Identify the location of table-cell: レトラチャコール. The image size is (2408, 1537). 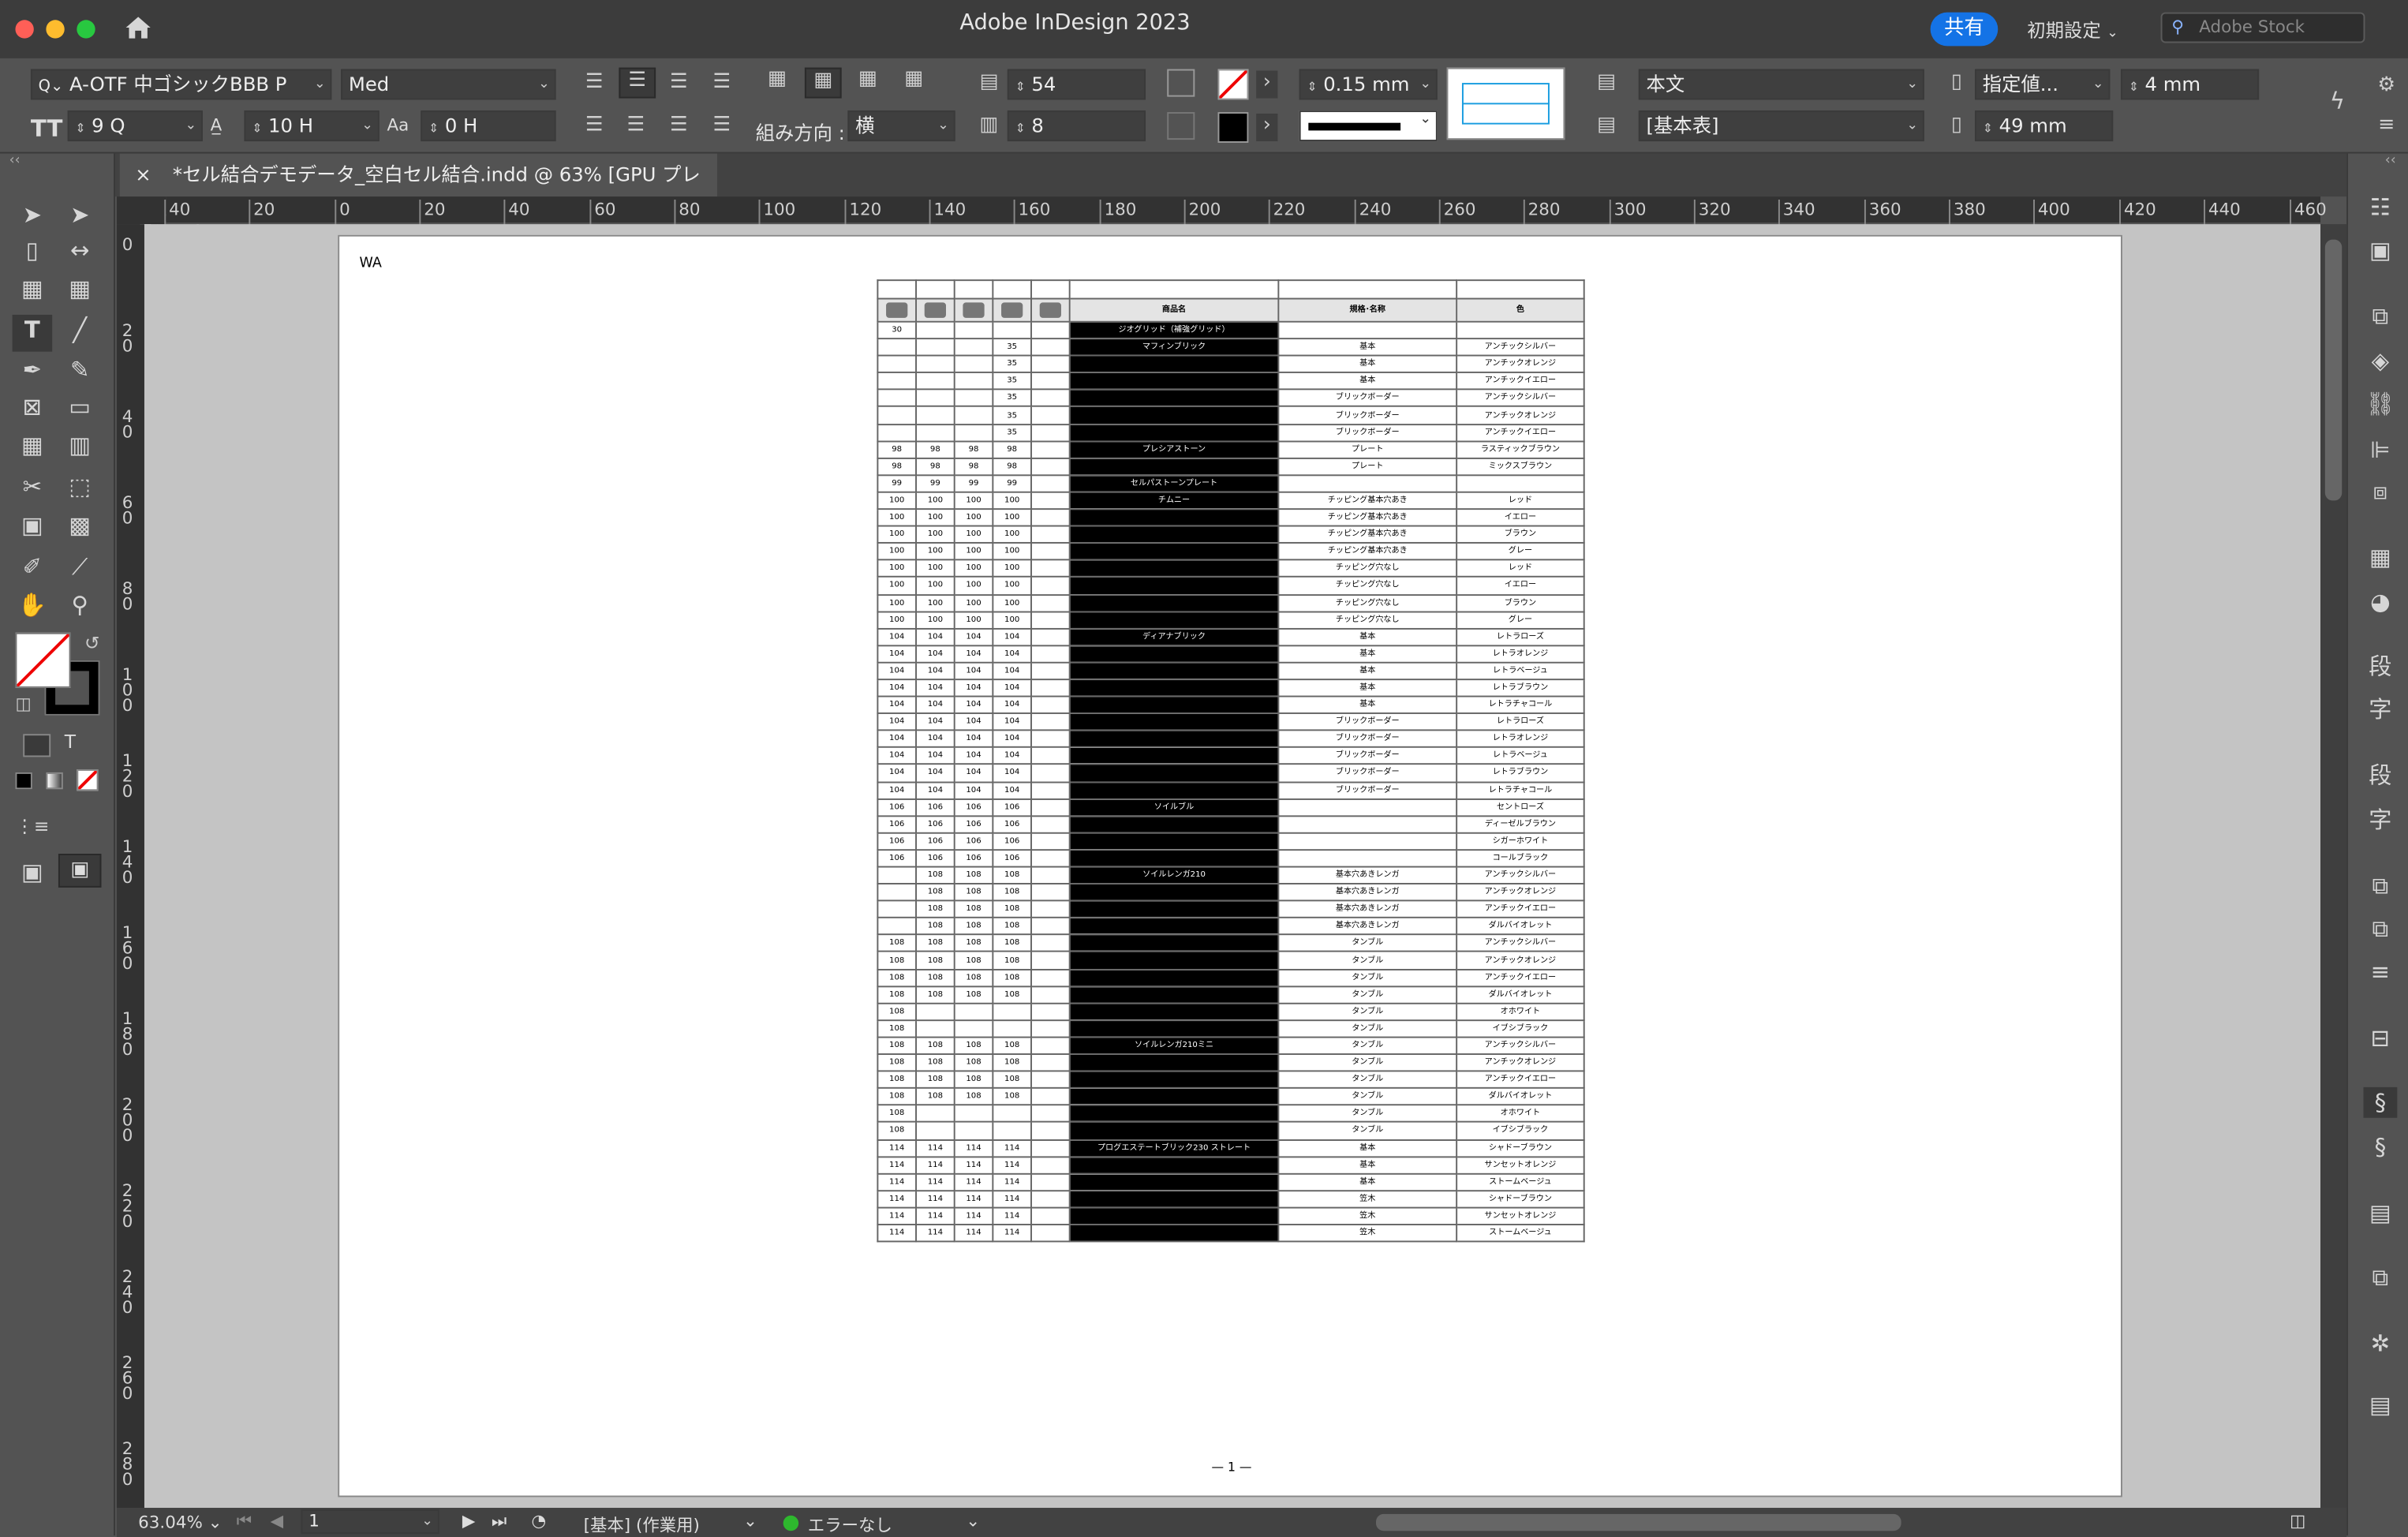
(1521, 790).